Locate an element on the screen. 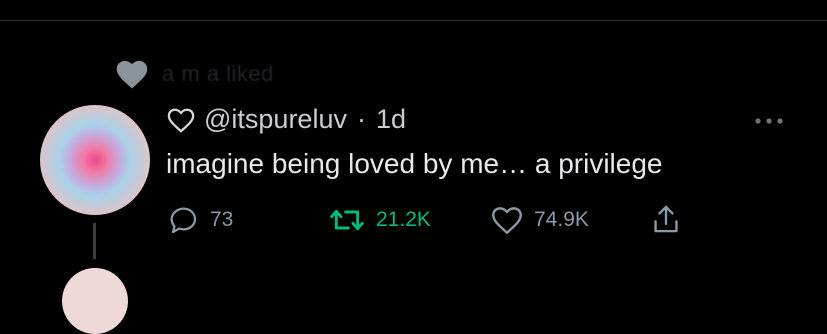 This screenshot has height=334, width=827. share-icon is located at coordinates (666, 219).